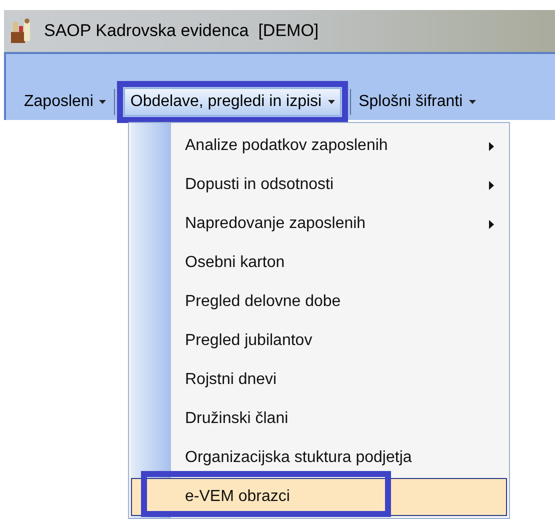  I want to click on menu-item: Pregled jubilantov, so click(319, 341).